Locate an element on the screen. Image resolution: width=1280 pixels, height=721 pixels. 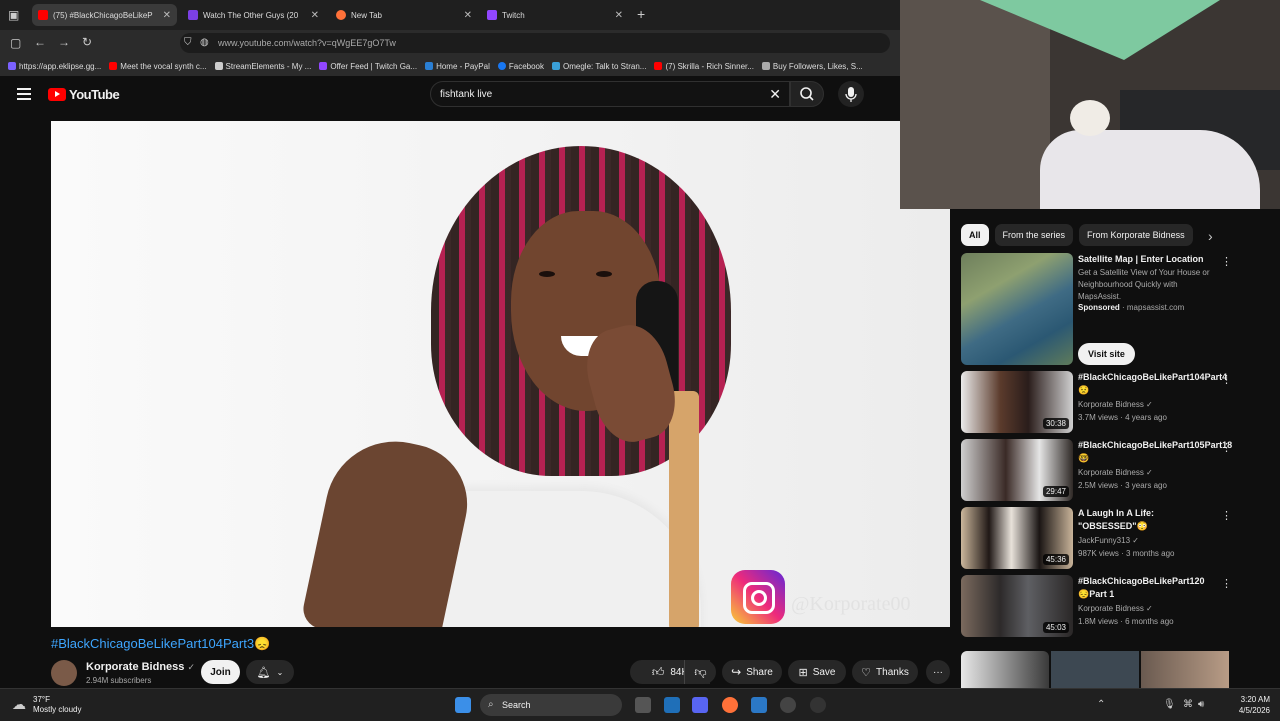
chevron-right-icon: › is located at coordinates (1210, 236).